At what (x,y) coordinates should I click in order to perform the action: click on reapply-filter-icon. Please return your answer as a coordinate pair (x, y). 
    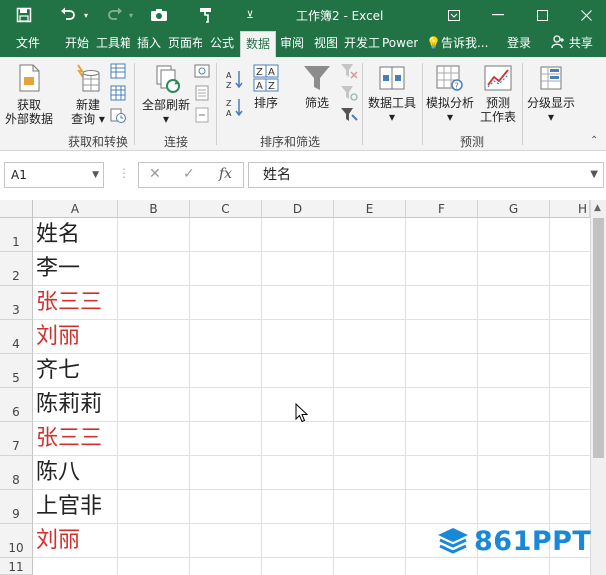
    Looking at the image, I should click on (349, 94).